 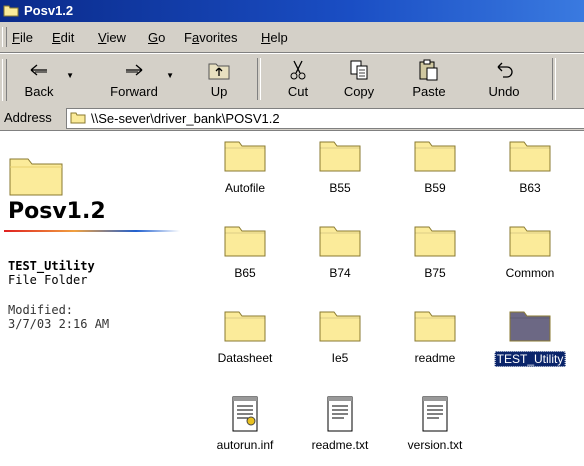 What do you see at coordinates (530, 359) in the screenshot?
I see `item-label: TEST_Utility` at bounding box center [530, 359].